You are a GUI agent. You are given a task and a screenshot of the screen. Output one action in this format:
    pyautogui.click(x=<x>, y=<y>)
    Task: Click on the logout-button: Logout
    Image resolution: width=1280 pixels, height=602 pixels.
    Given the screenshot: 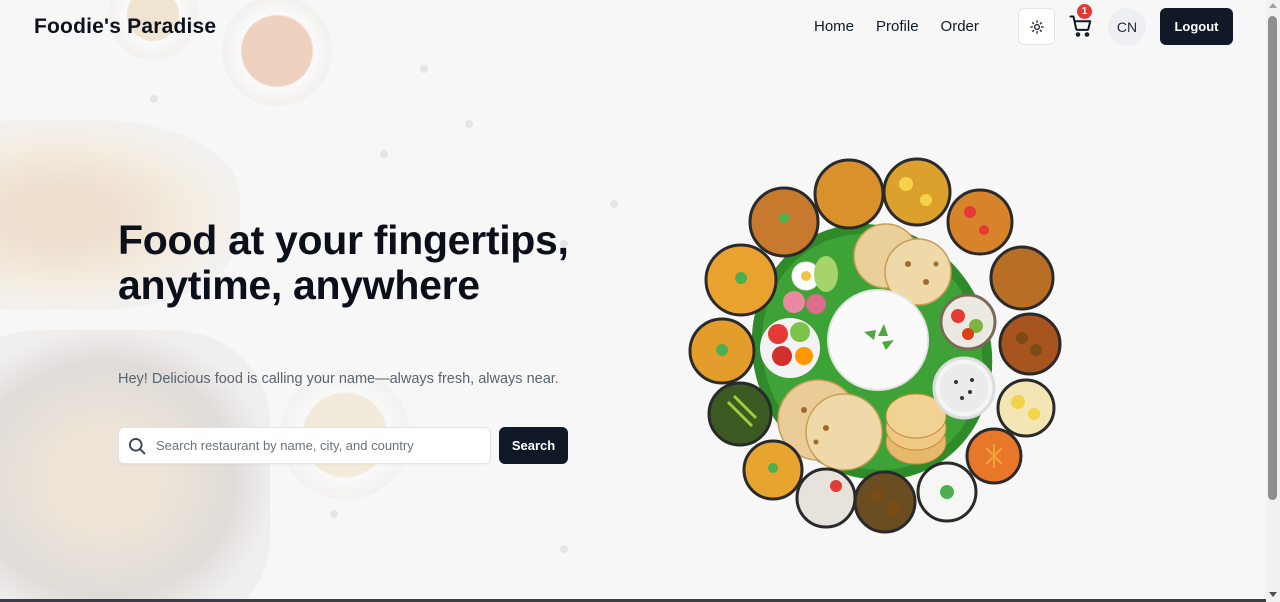 What is the action you would take?
    pyautogui.click(x=1196, y=26)
    